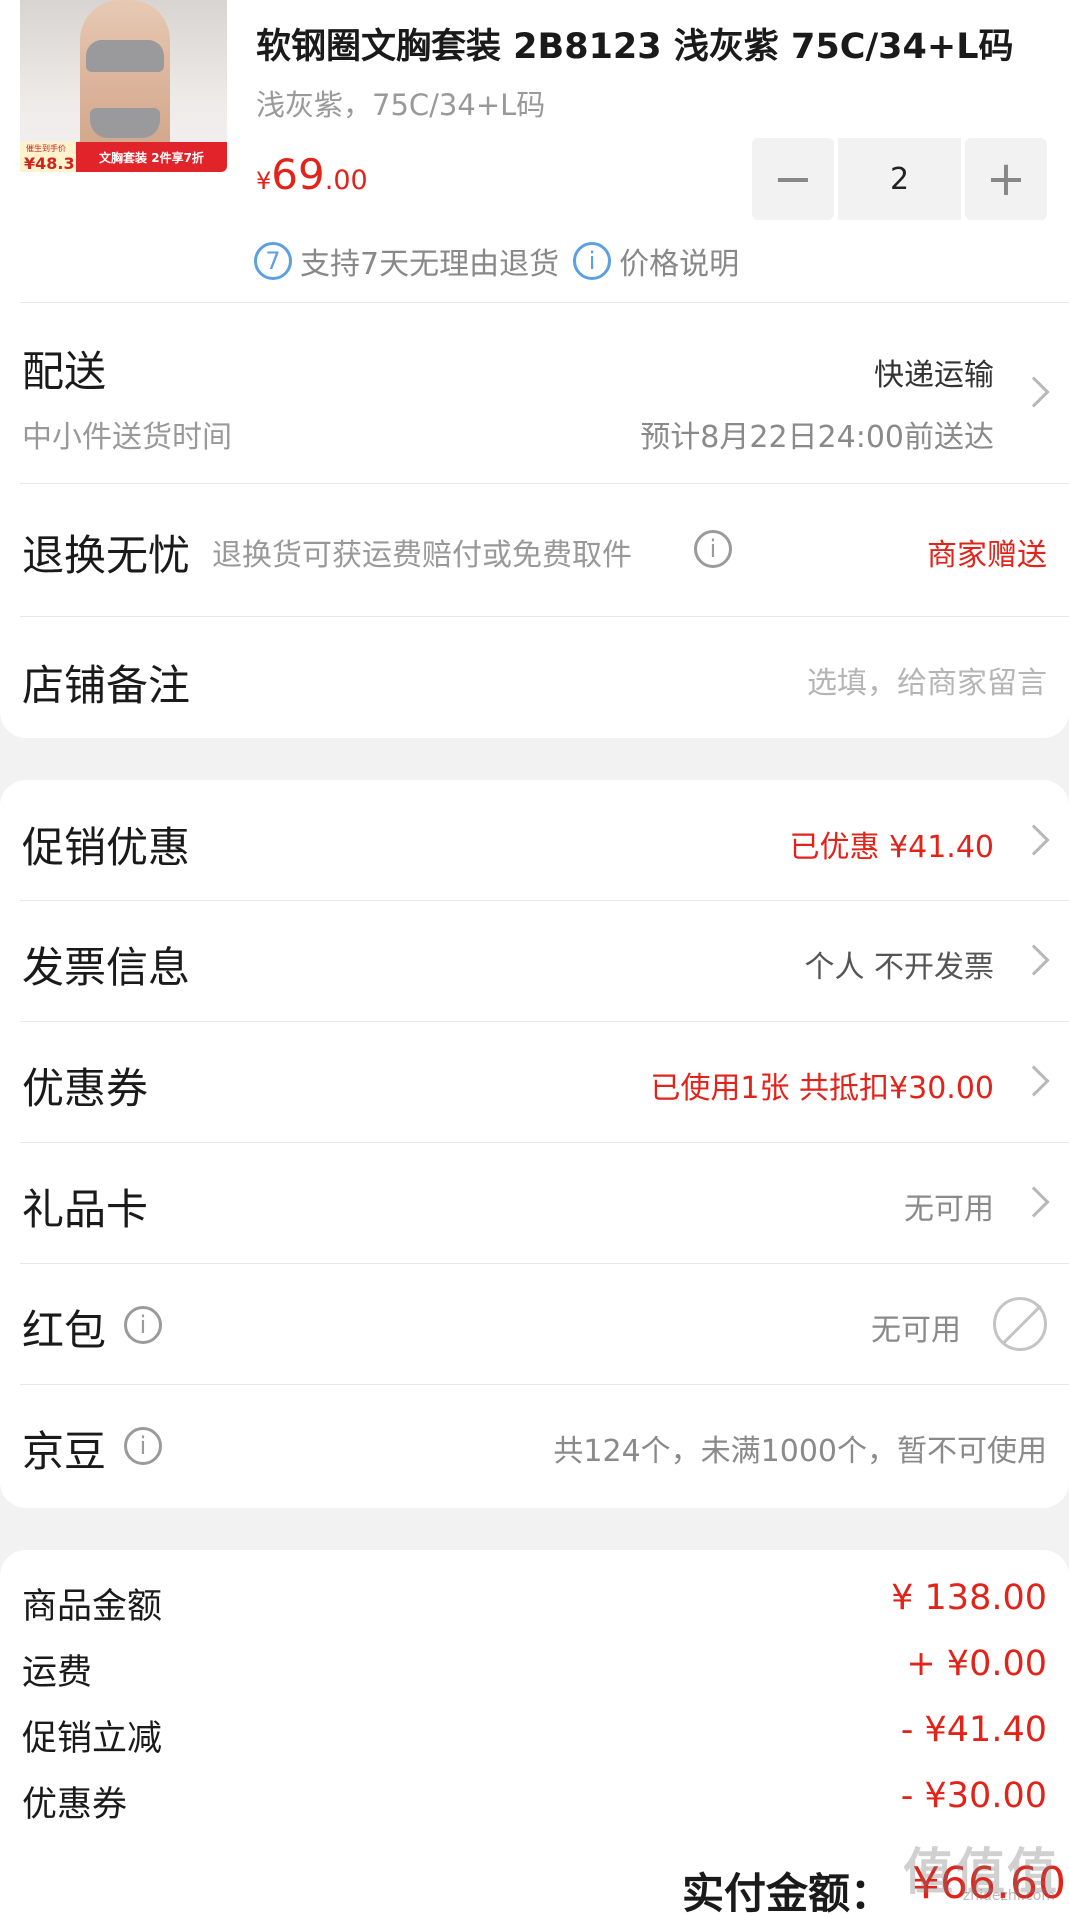 The height and width of the screenshot is (1916, 1069). What do you see at coordinates (57, 1673) in the screenshot?
I see `shipping-label: 运费` at bounding box center [57, 1673].